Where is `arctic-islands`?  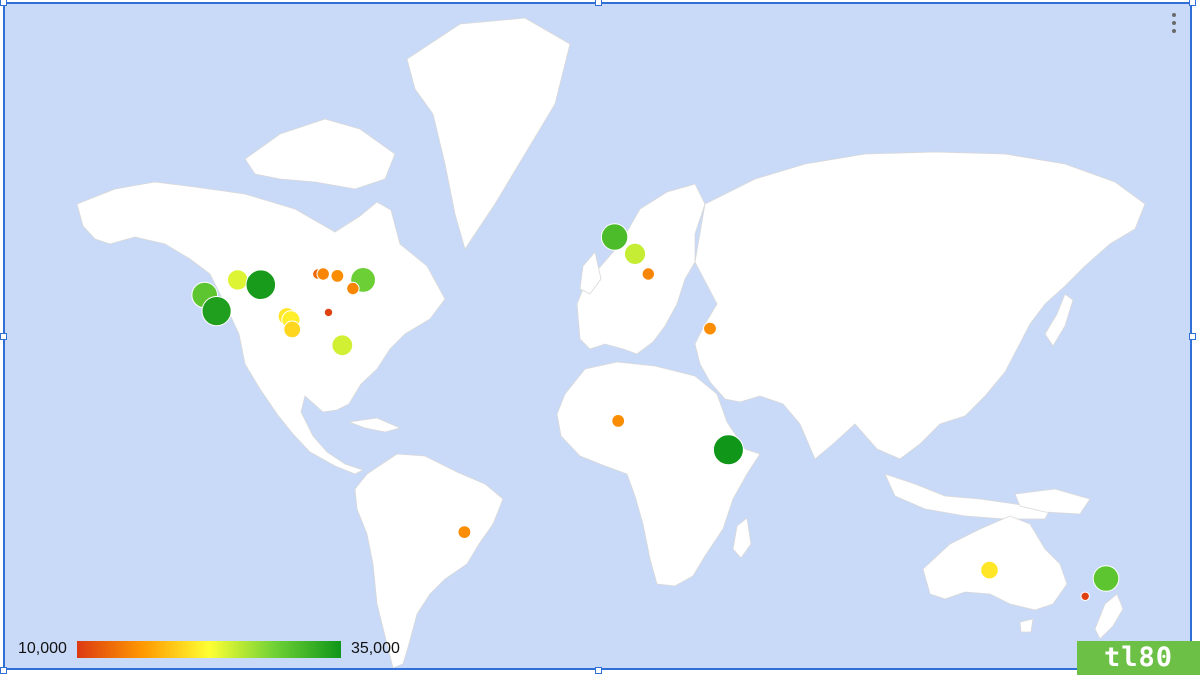 arctic-islands is located at coordinates (320, 154).